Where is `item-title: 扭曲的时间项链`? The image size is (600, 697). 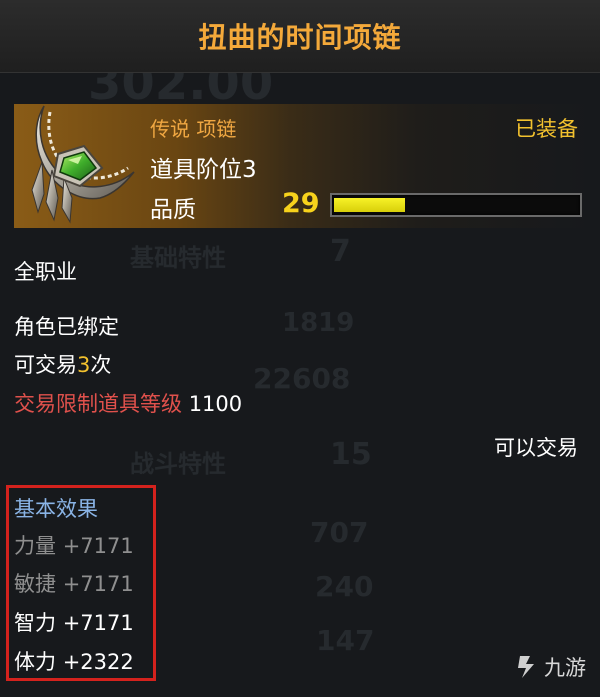 item-title: 扭曲的时间项链 is located at coordinates (300, 37).